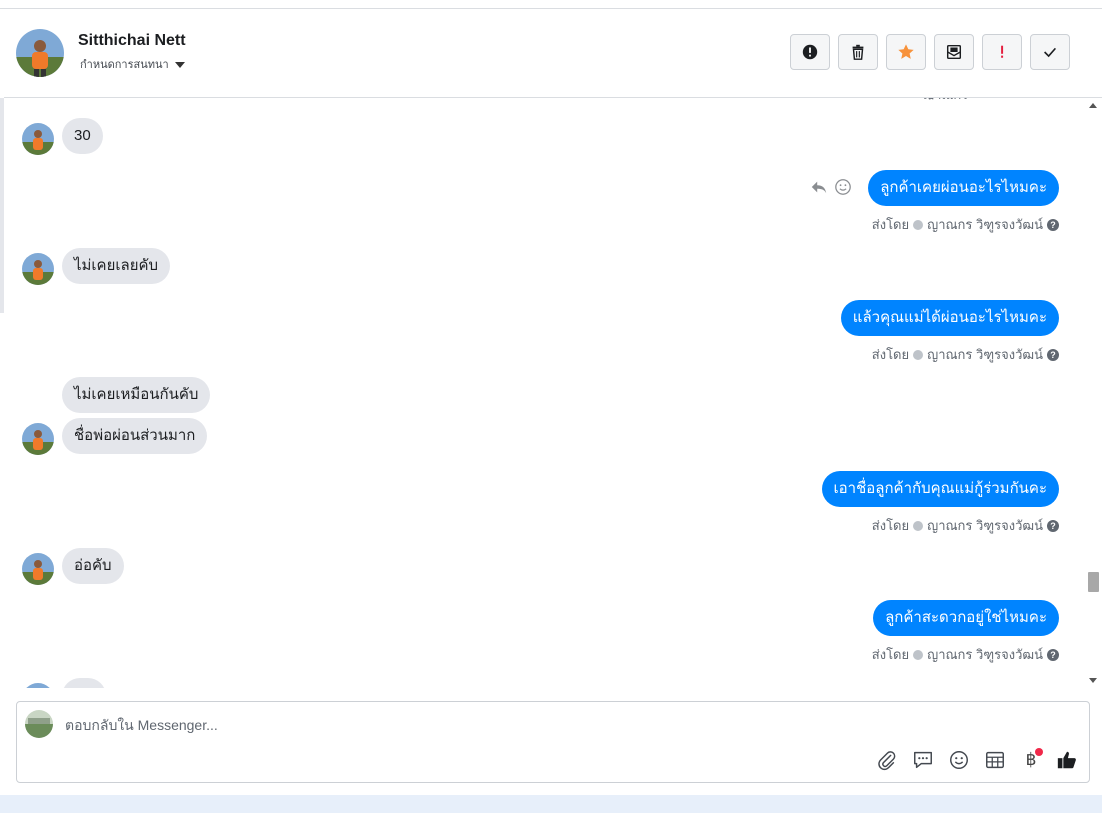 This screenshot has height=813, width=1102. I want to click on done-button, so click(1050, 52).